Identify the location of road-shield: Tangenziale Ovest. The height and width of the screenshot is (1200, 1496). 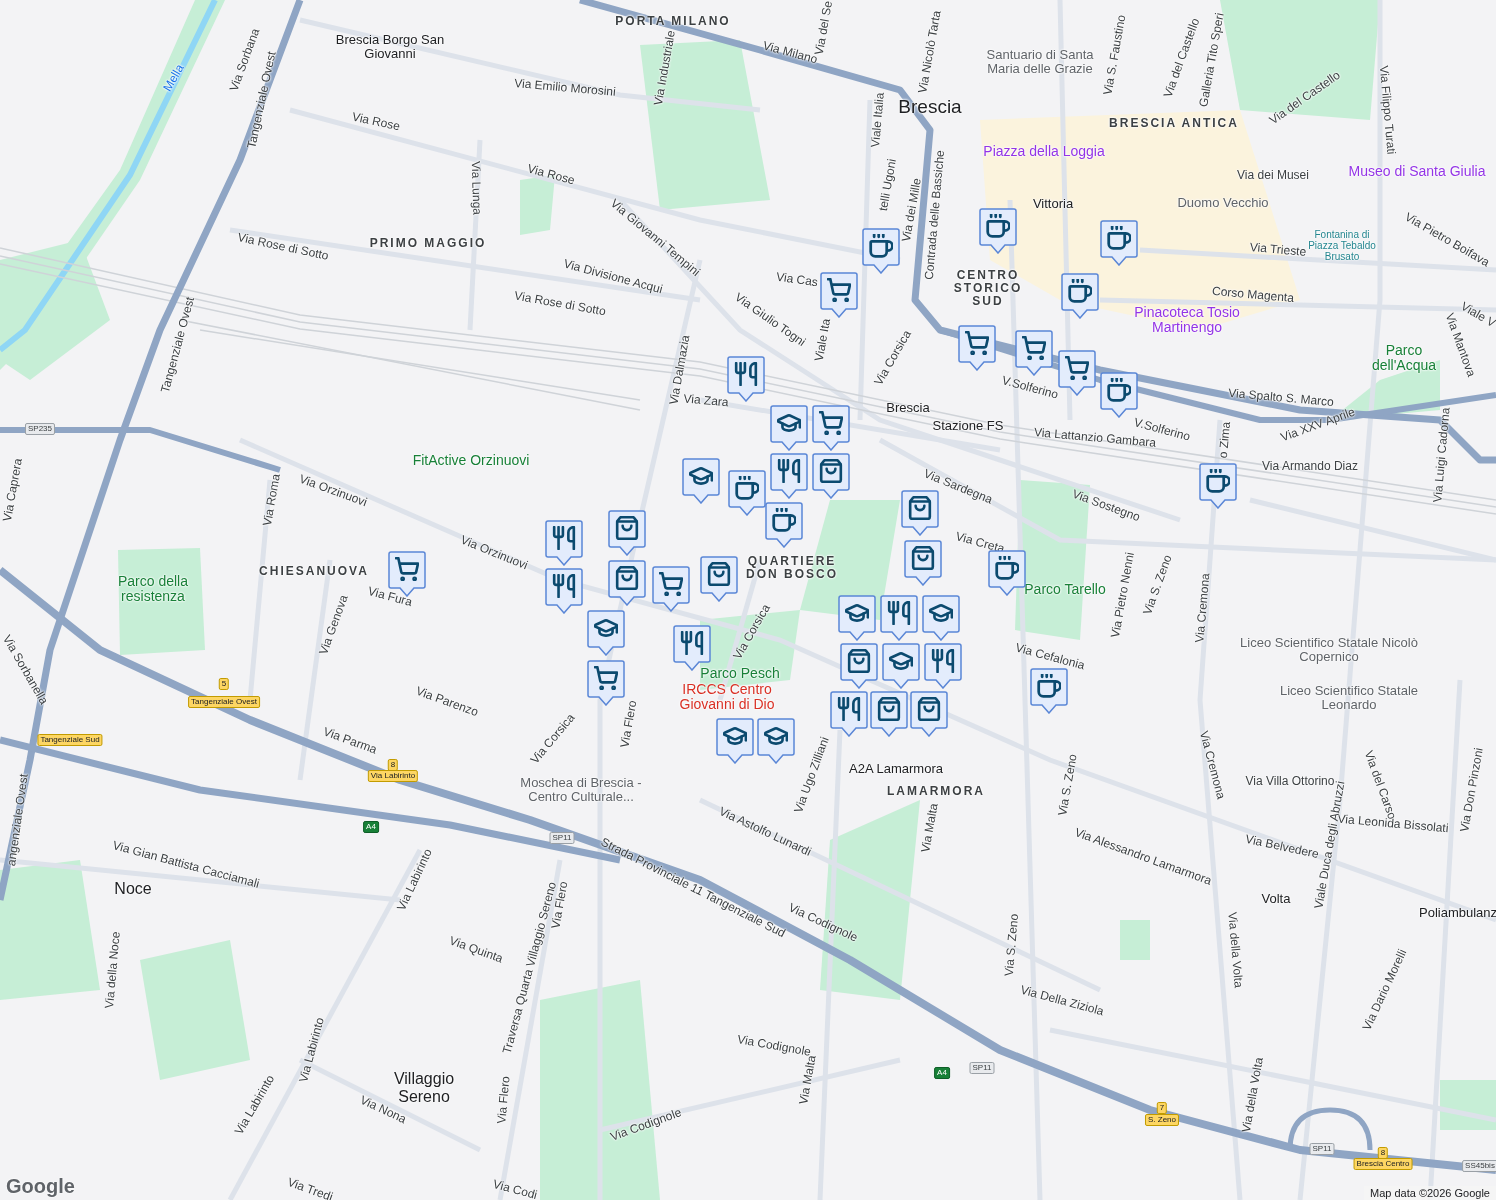
(224, 702).